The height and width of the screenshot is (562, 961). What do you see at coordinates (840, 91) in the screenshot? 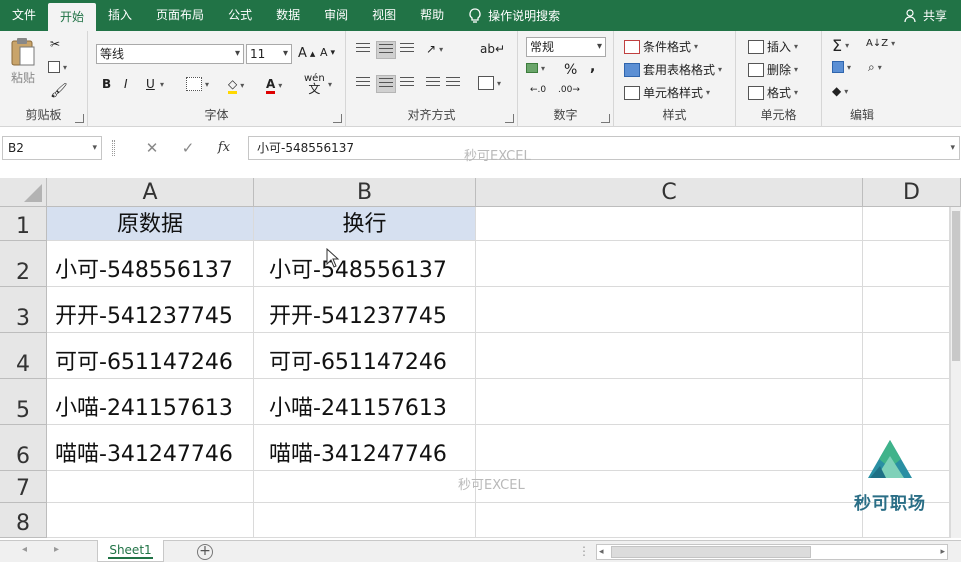
I see `clear-icon: ◆ ▾` at bounding box center [840, 91].